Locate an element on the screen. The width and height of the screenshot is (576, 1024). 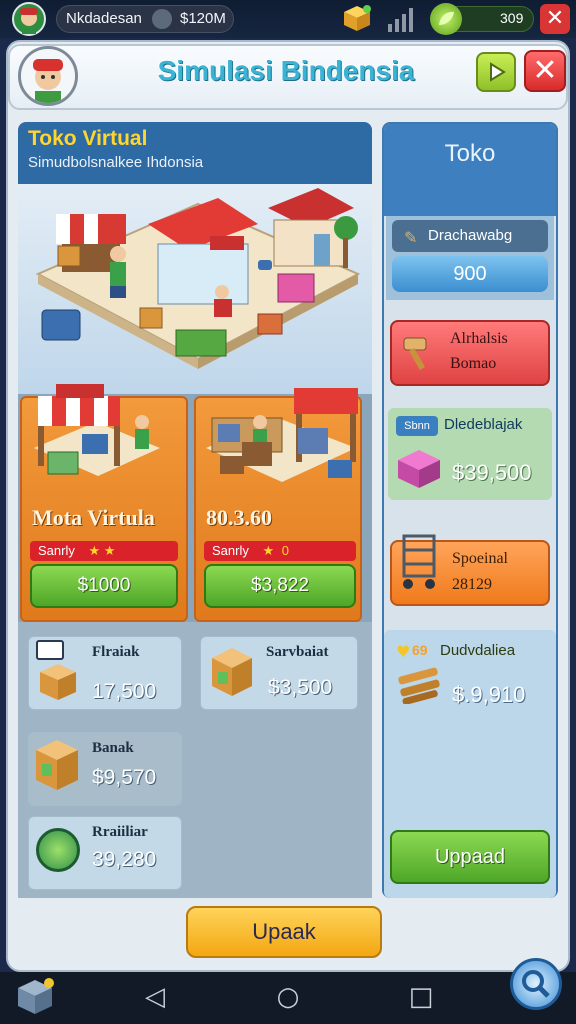
item-label-3: Banak is located at coordinates (113, 748).